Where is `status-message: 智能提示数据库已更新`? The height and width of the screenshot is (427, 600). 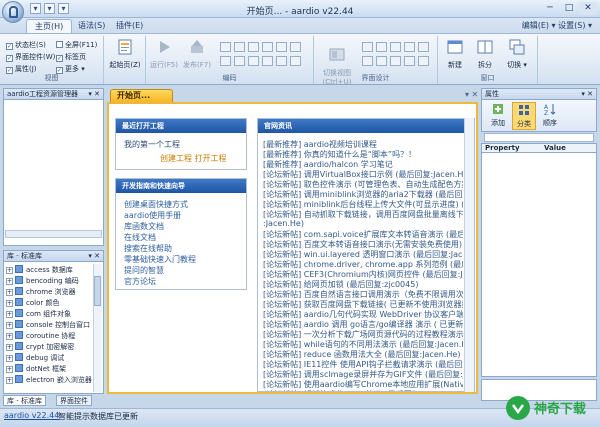 status-message: 智能提示数据库已更新 is located at coordinates (98, 416).